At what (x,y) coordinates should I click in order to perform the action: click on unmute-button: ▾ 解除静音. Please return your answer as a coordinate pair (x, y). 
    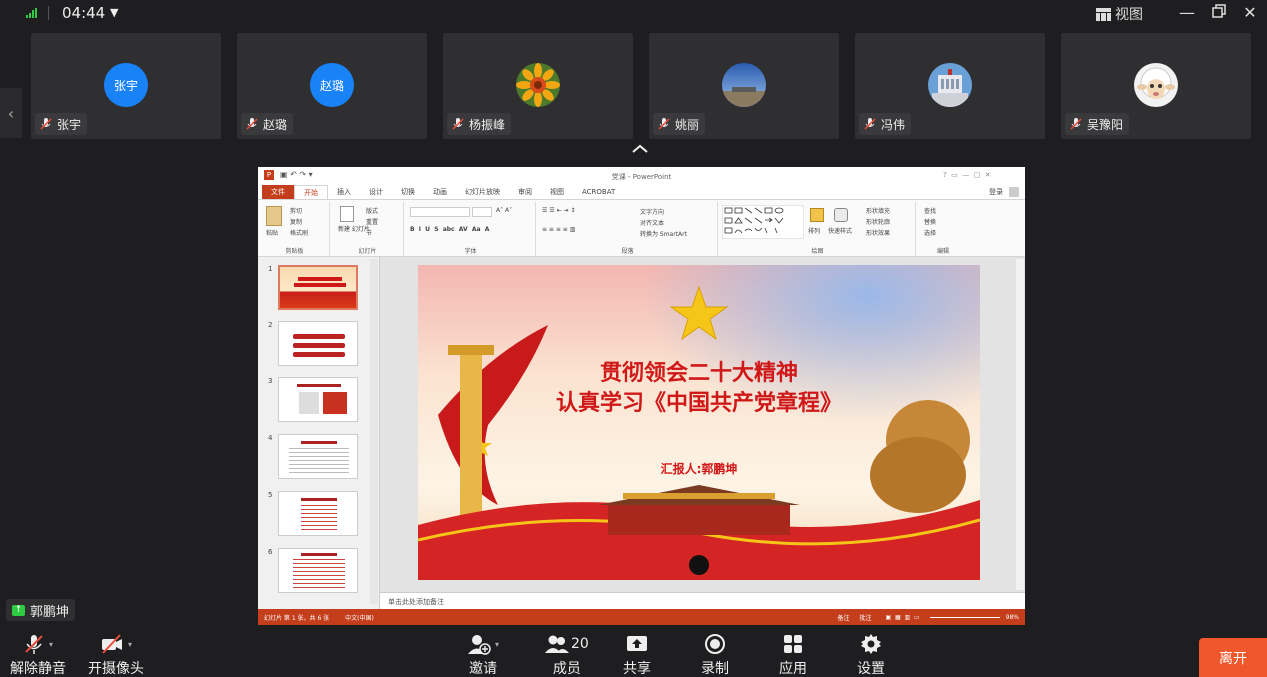
    Looking at the image, I should click on (38, 654).